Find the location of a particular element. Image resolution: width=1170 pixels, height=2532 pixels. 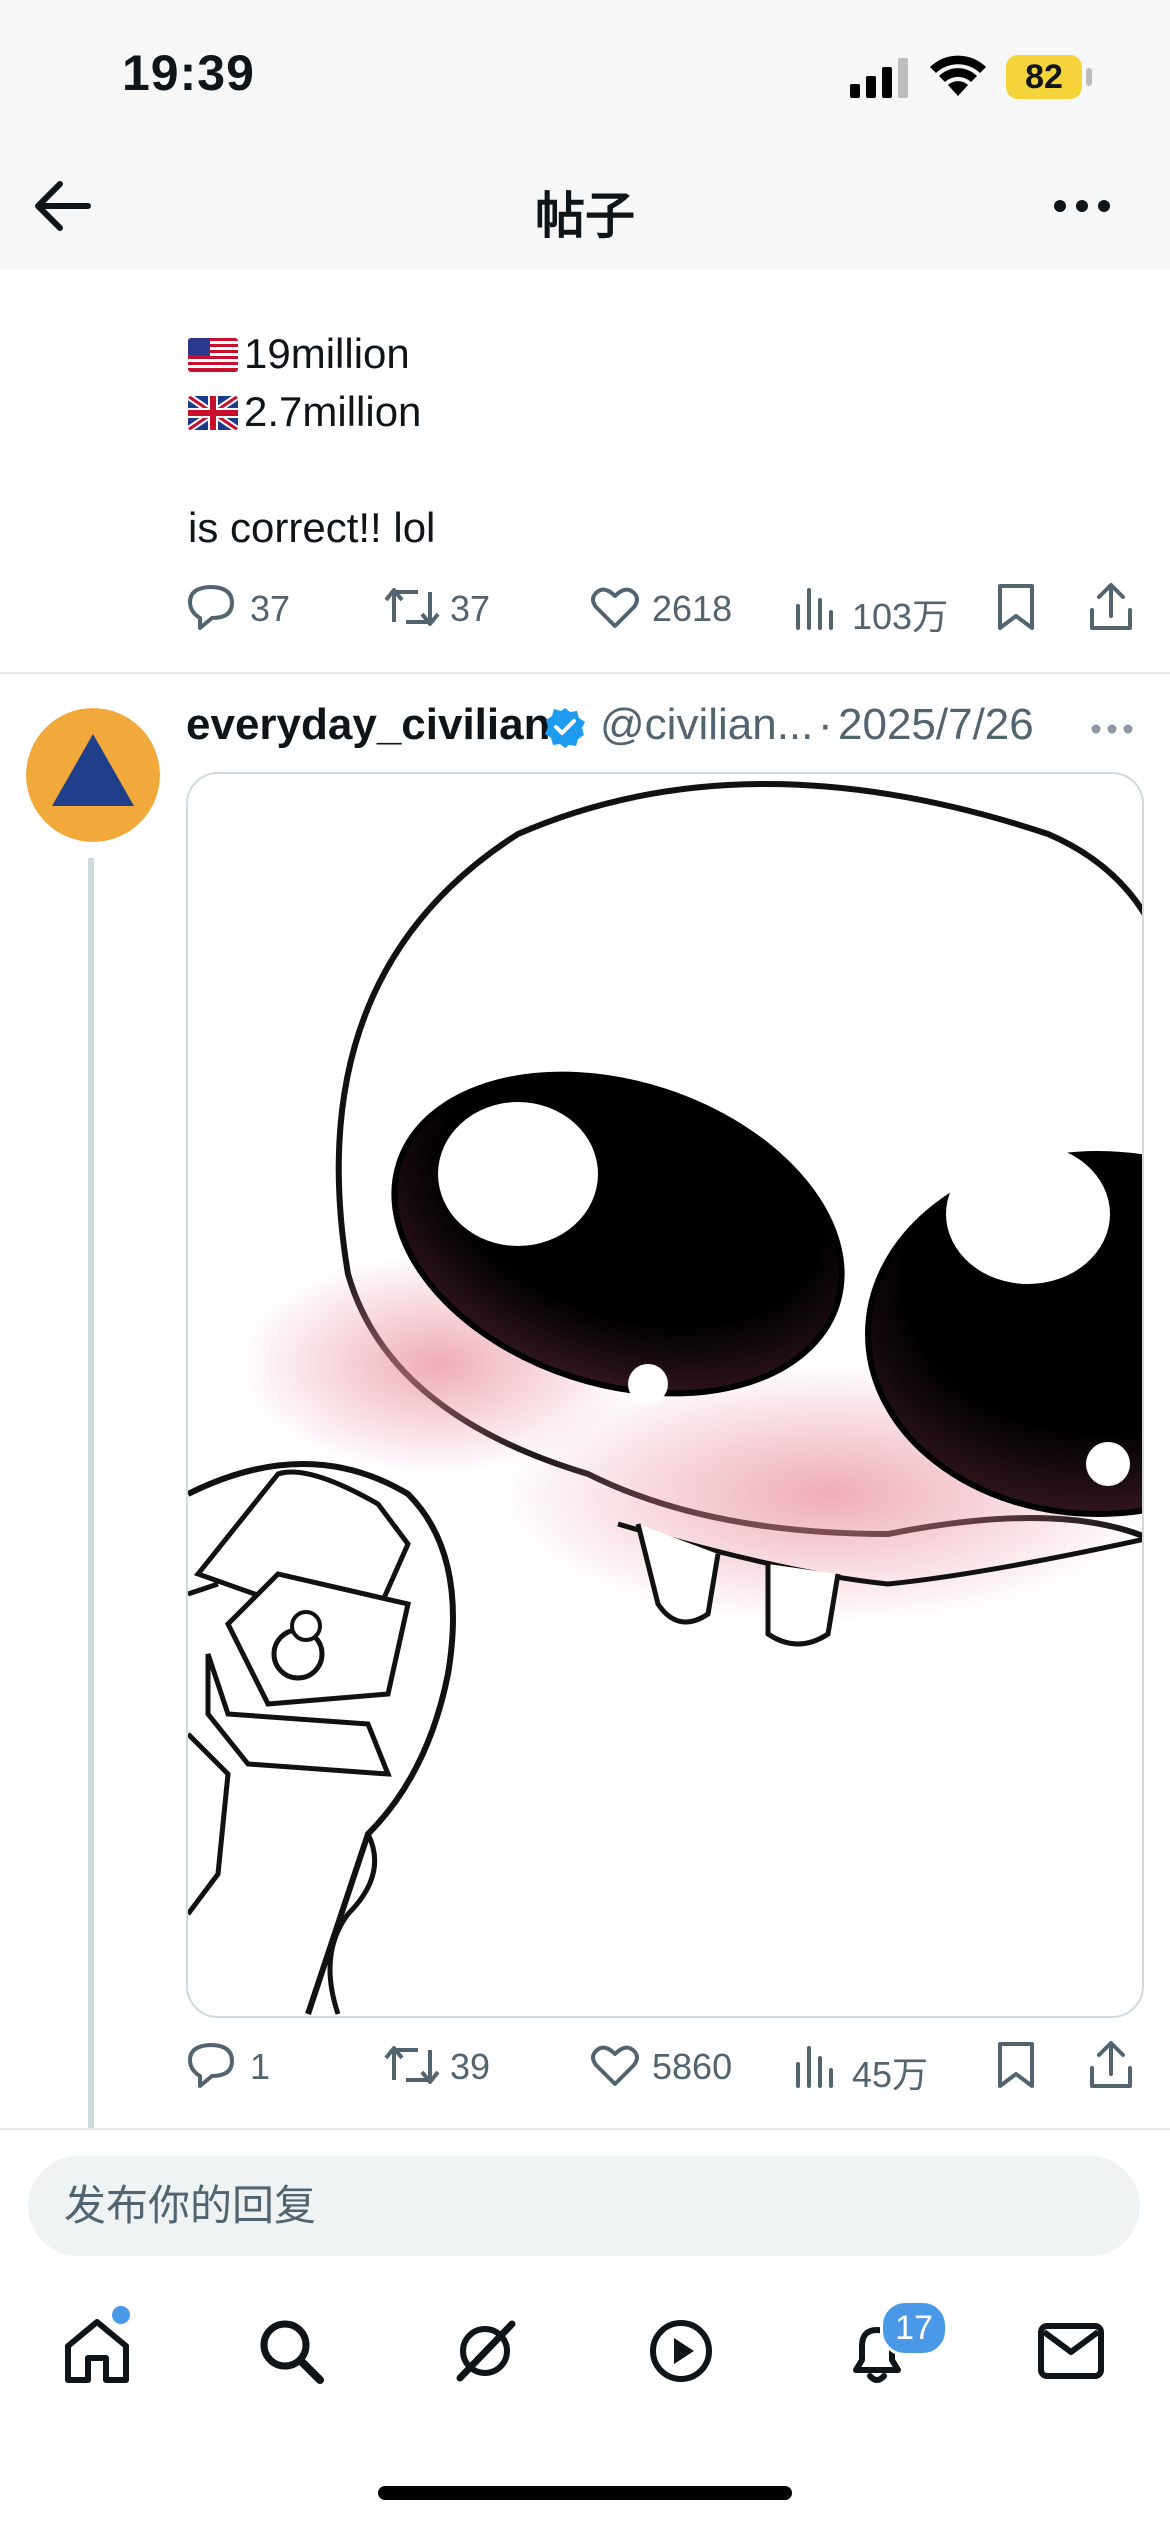

grok-icon is located at coordinates (485, 2351).